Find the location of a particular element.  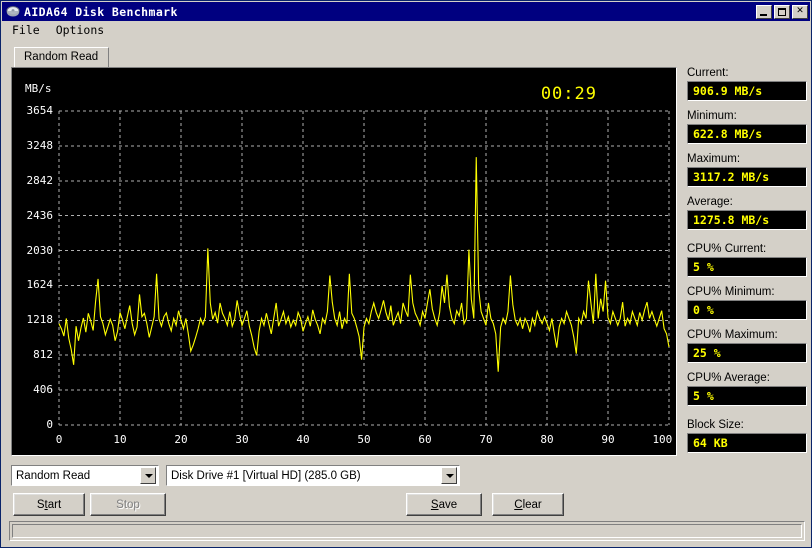

stat-minimum-box: 622.8 MB/s is located at coordinates (747, 134).